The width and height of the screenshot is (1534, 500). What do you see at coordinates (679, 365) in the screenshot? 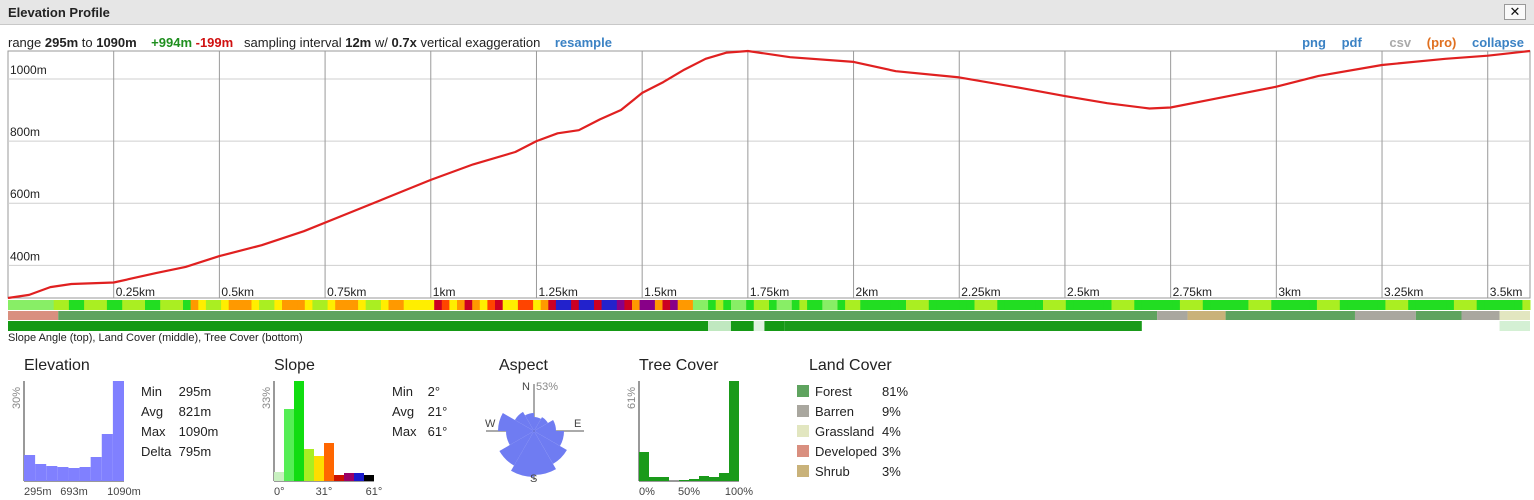
I see `tree-cover-title: Tree Cover` at bounding box center [679, 365].